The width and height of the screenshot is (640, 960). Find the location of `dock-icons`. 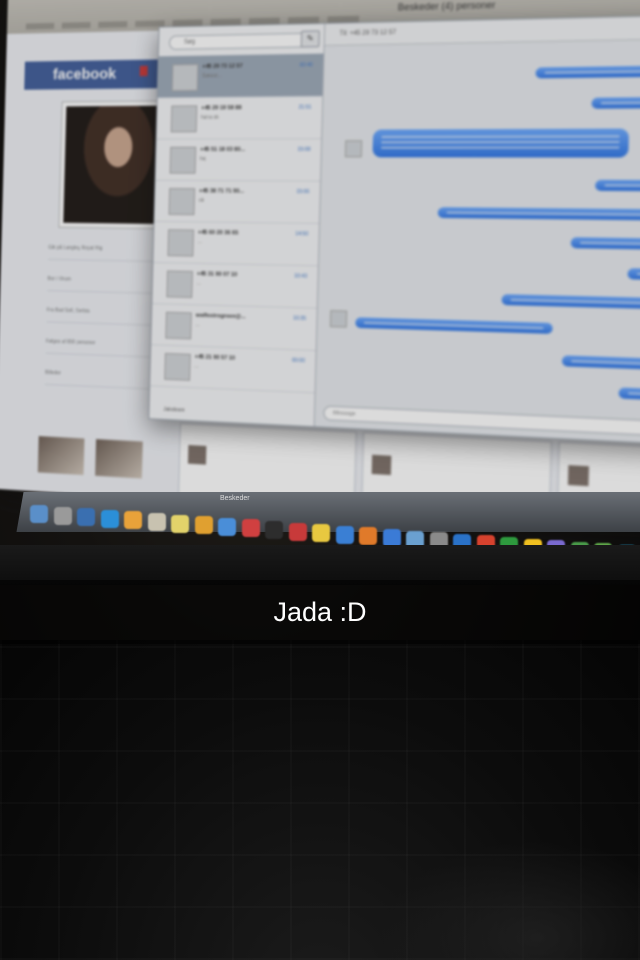

dock-icons is located at coordinates (331, 534).